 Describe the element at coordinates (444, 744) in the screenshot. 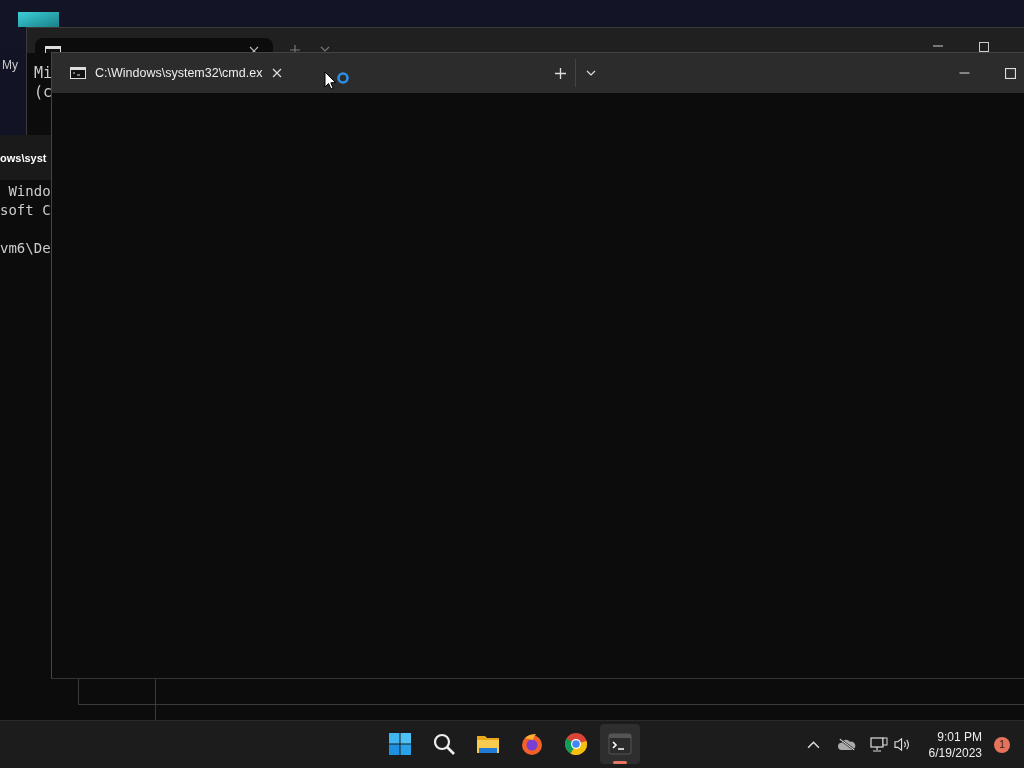

I see `search-icon` at that location.